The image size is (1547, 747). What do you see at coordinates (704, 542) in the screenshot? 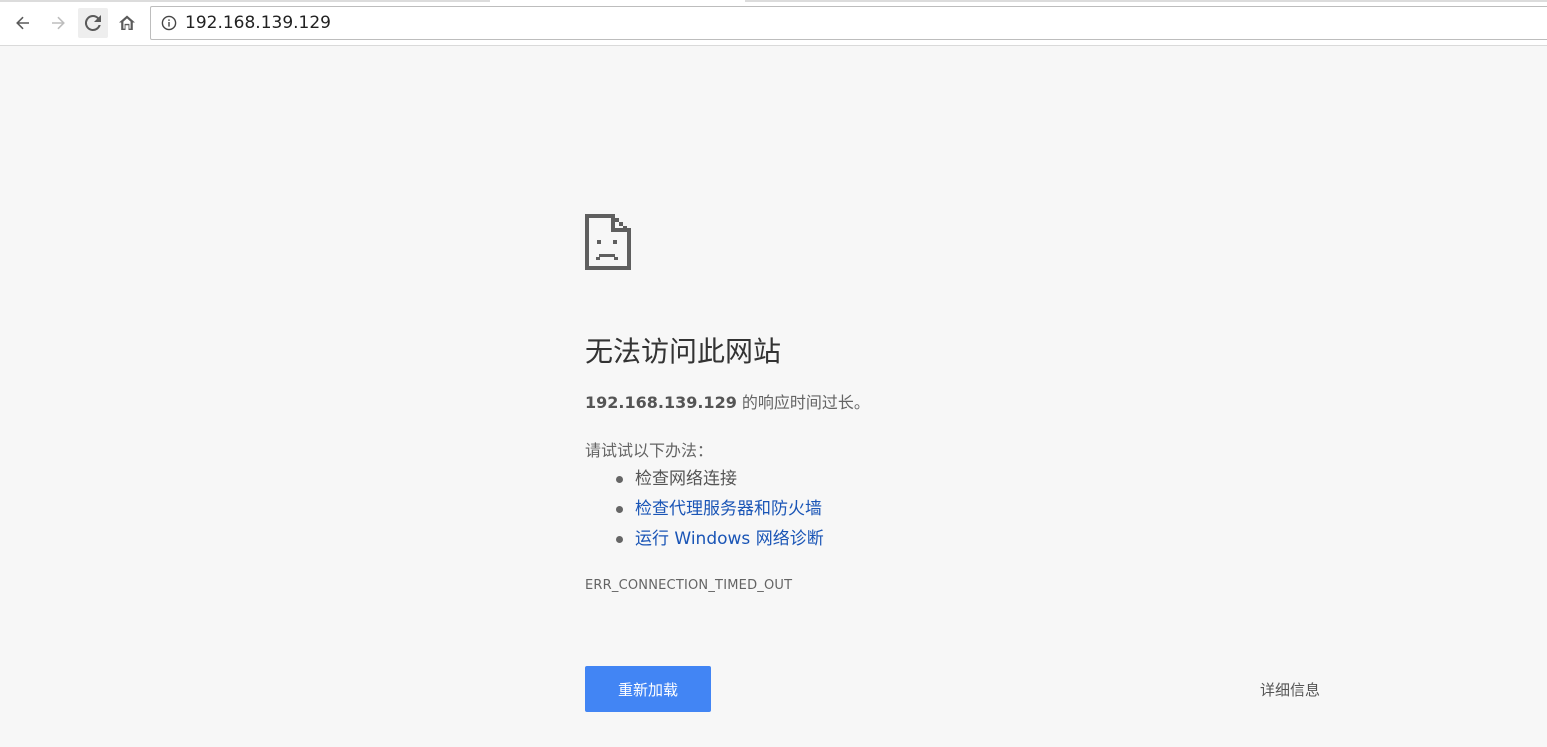
I see `suggestion-windows-diagnostics-link: 运行 Windows 网络诊断` at bounding box center [704, 542].